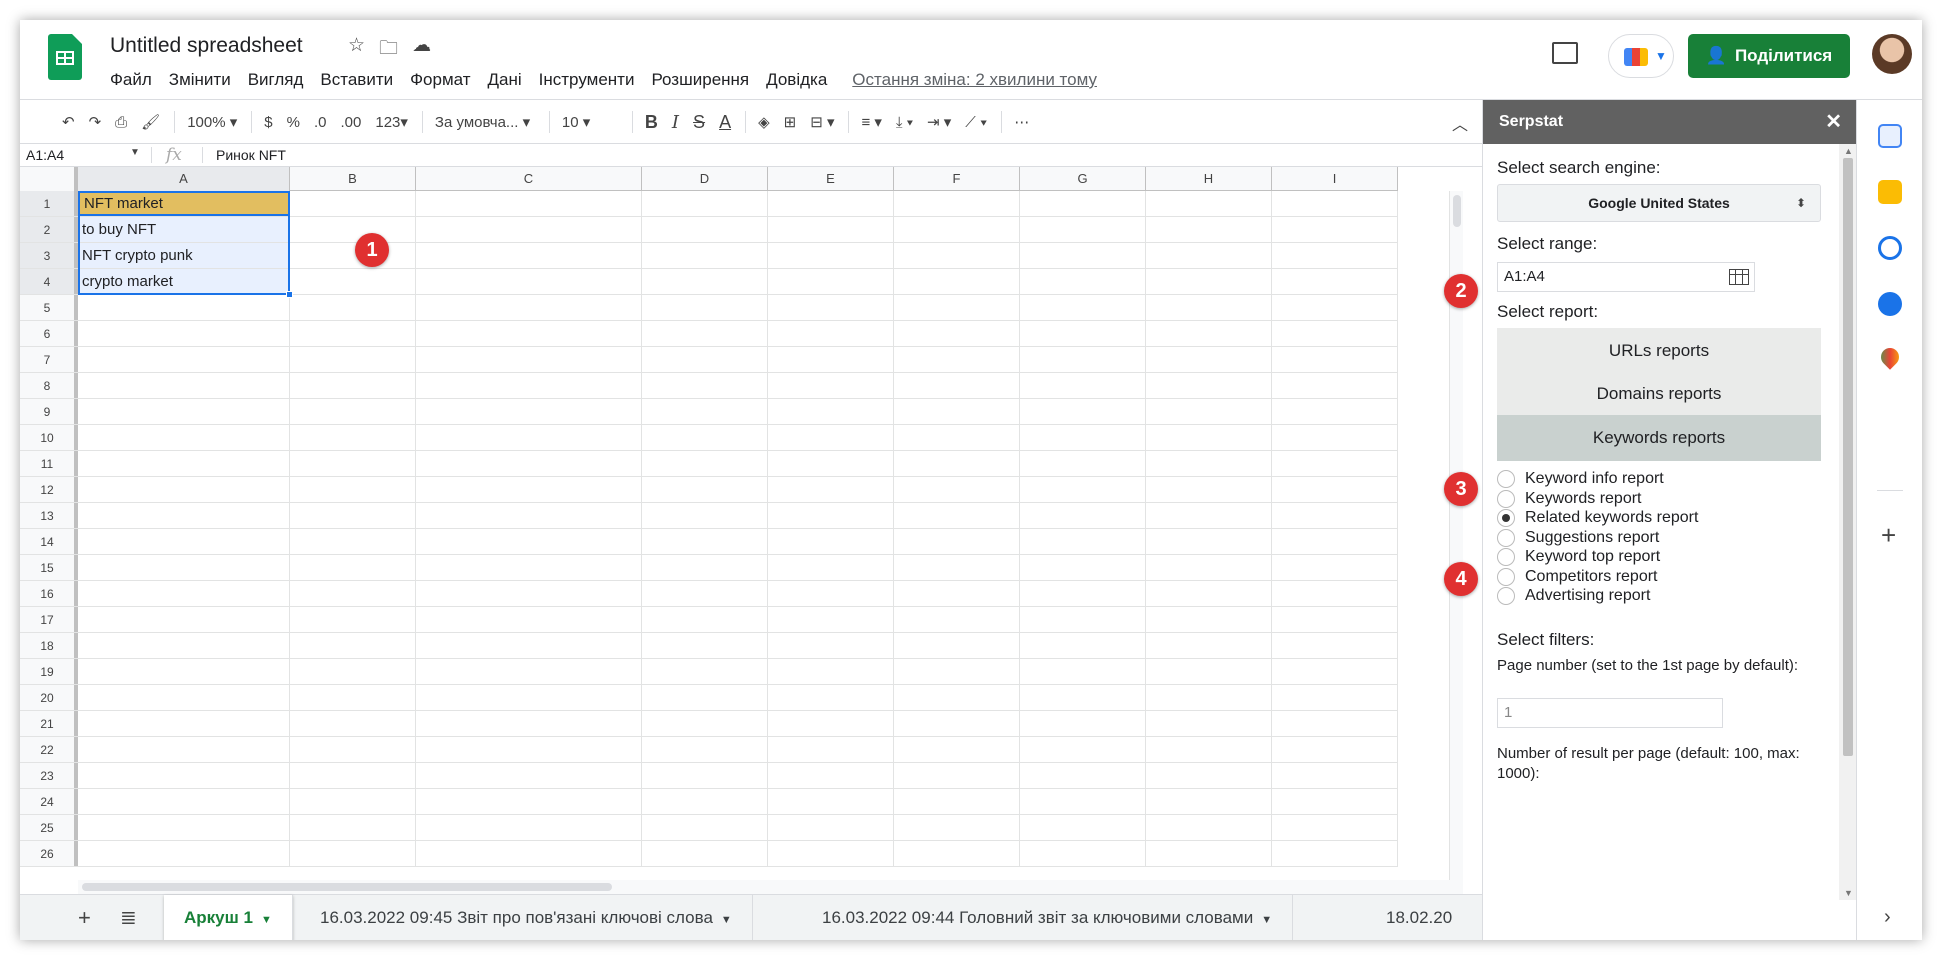  I want to click on vertical-align-icon: ⤓ ▾, so click(904, 122).